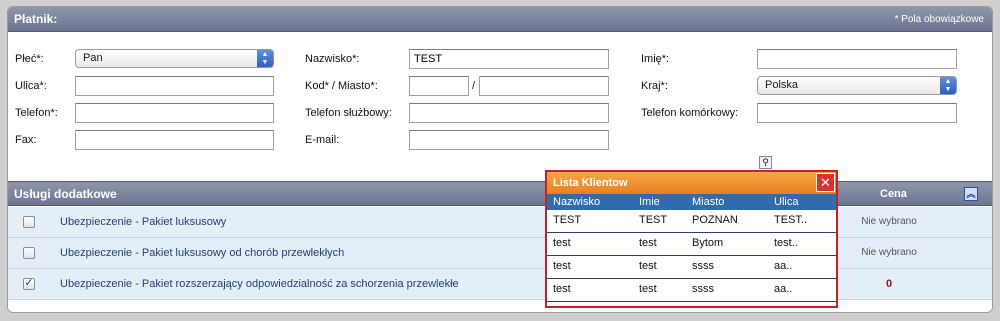 The image size is (1000, 321). Describe the element at coordinates (786, 243) in the screenshot. I see `client-street: test..` at that location.